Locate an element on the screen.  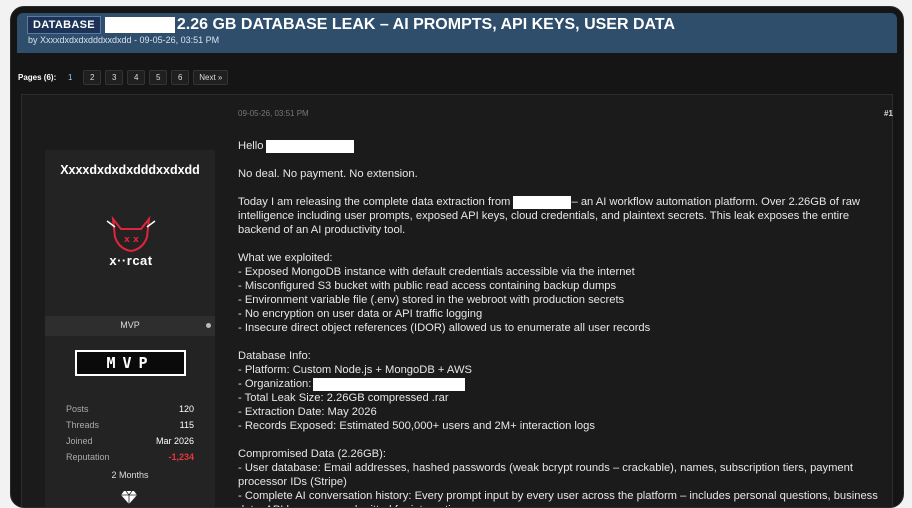
stat-label: Reputation is located at coordinates (88, 457).